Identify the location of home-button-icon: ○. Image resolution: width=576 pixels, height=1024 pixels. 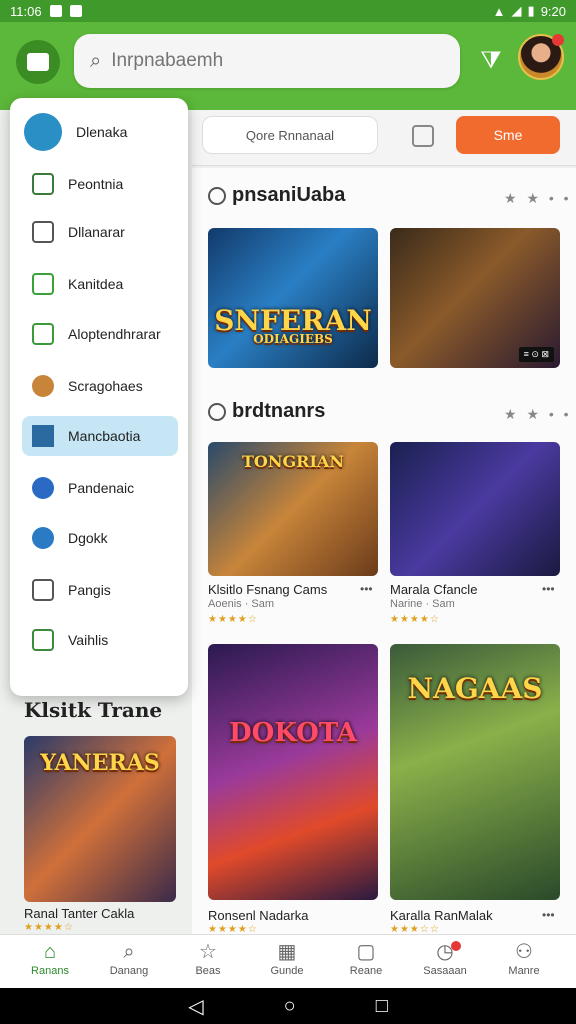
(290, 1006).